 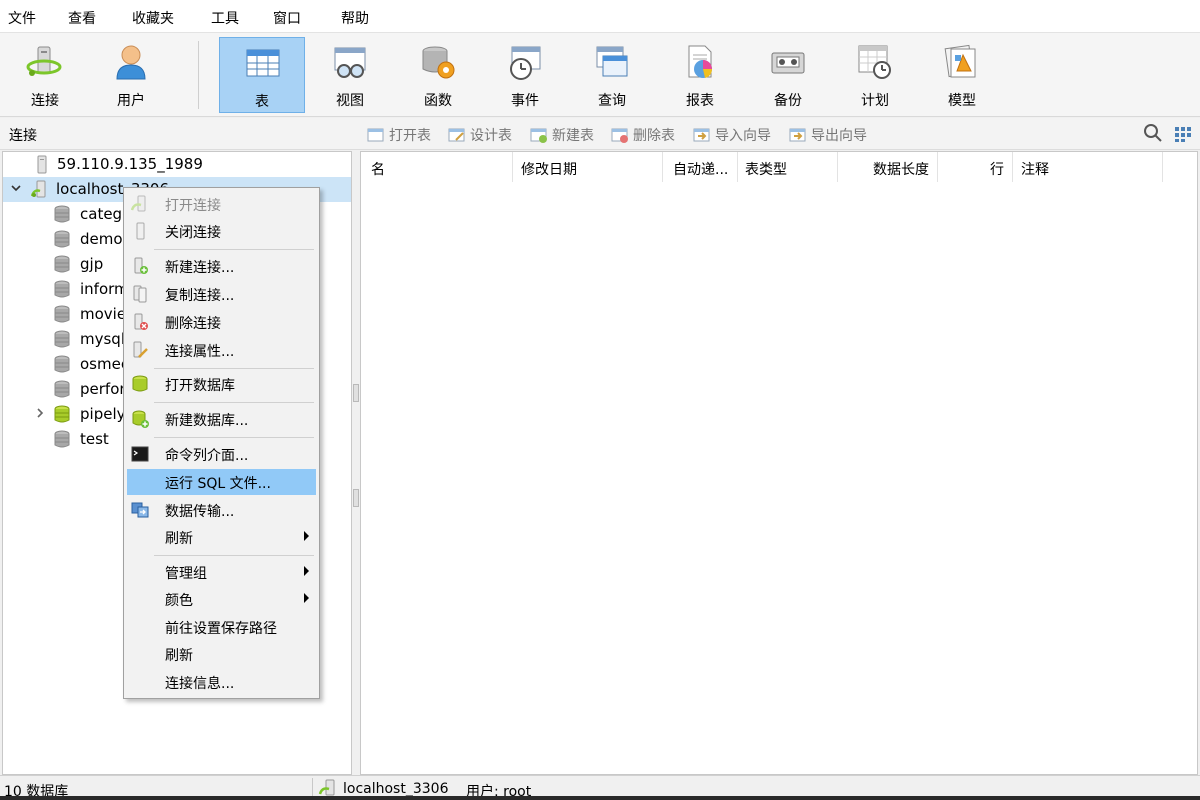 What do you see at coordinates (788, 75) in the screenshot?
I see `toolbar-backup-button: 备份` at bounding box center [788, 75].